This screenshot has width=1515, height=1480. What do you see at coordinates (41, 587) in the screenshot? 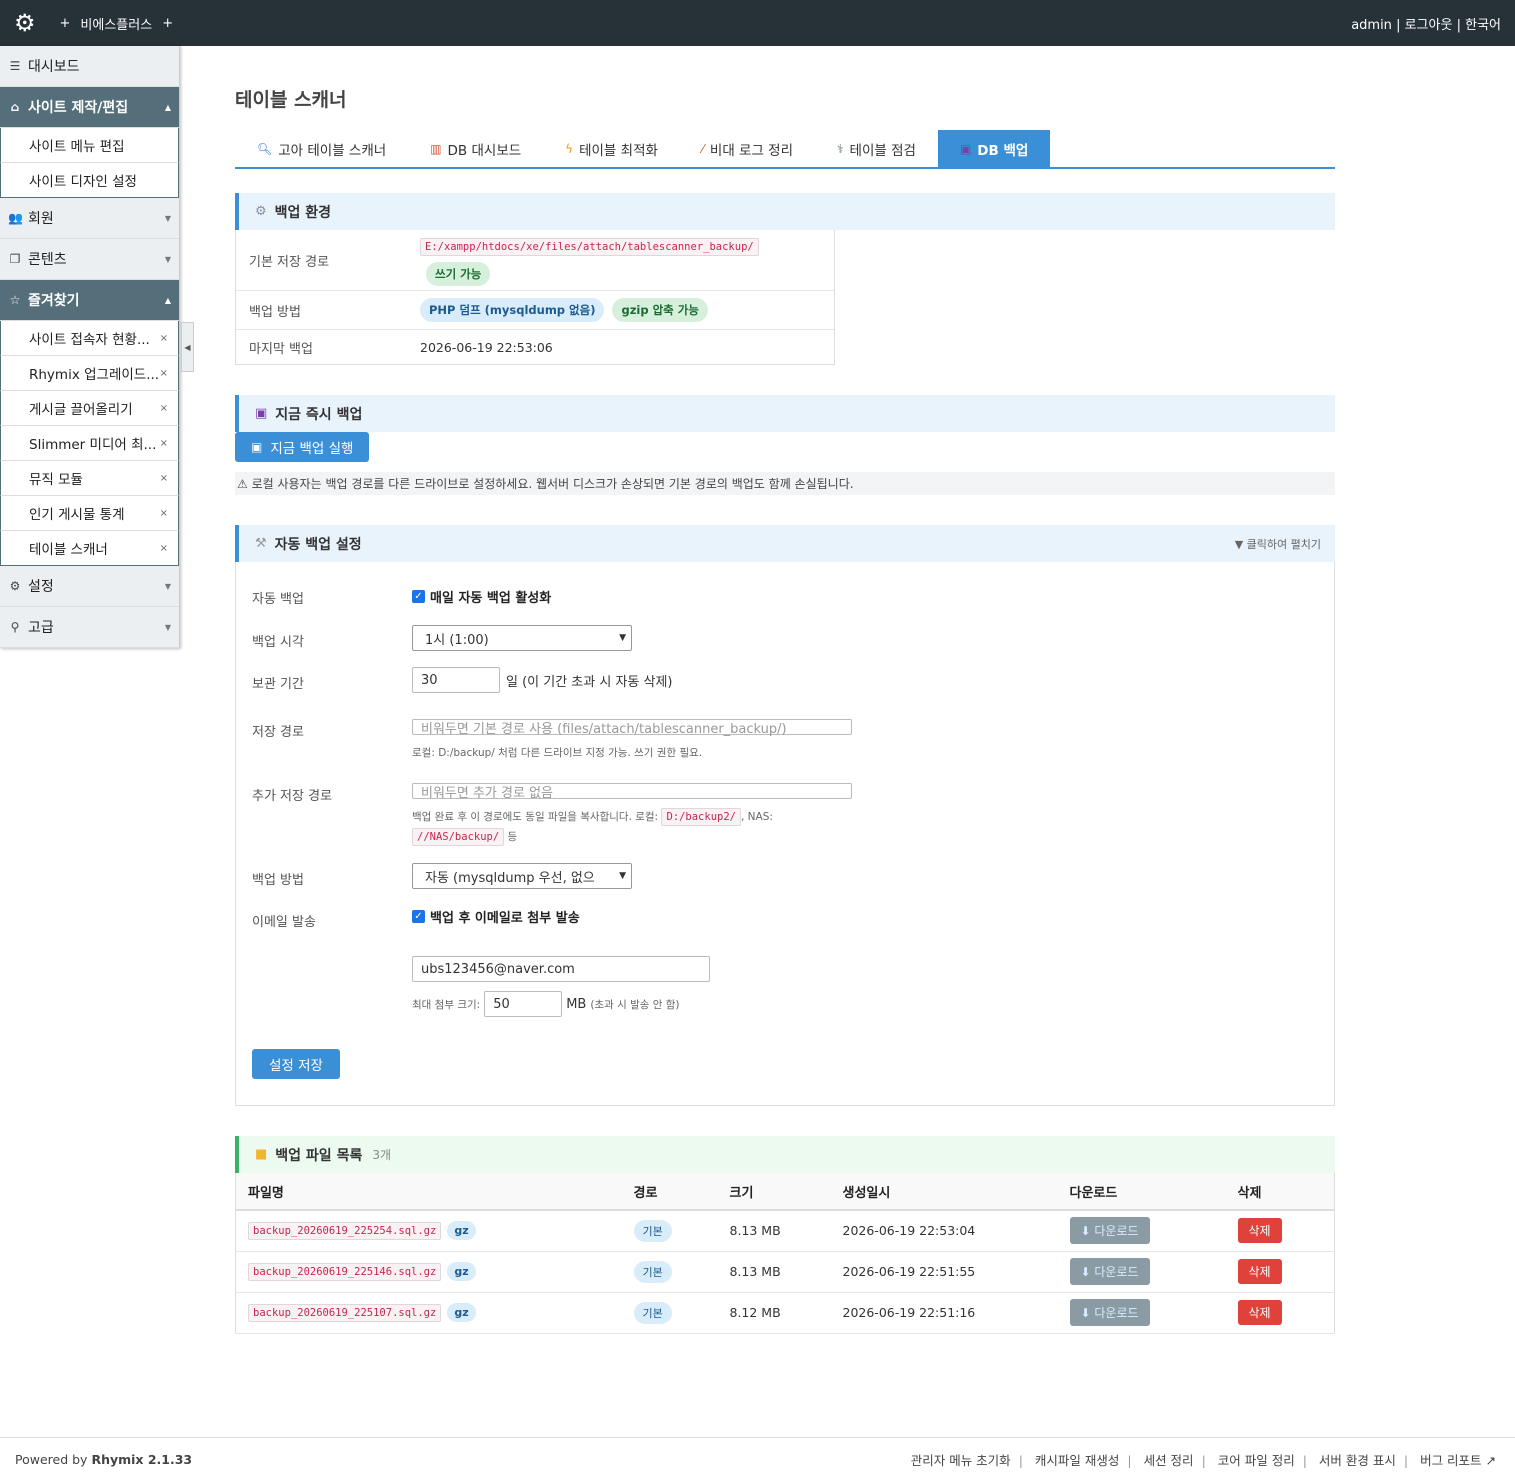
I see `sidebar-item-label: 설정` at bounding box center [41, 587].